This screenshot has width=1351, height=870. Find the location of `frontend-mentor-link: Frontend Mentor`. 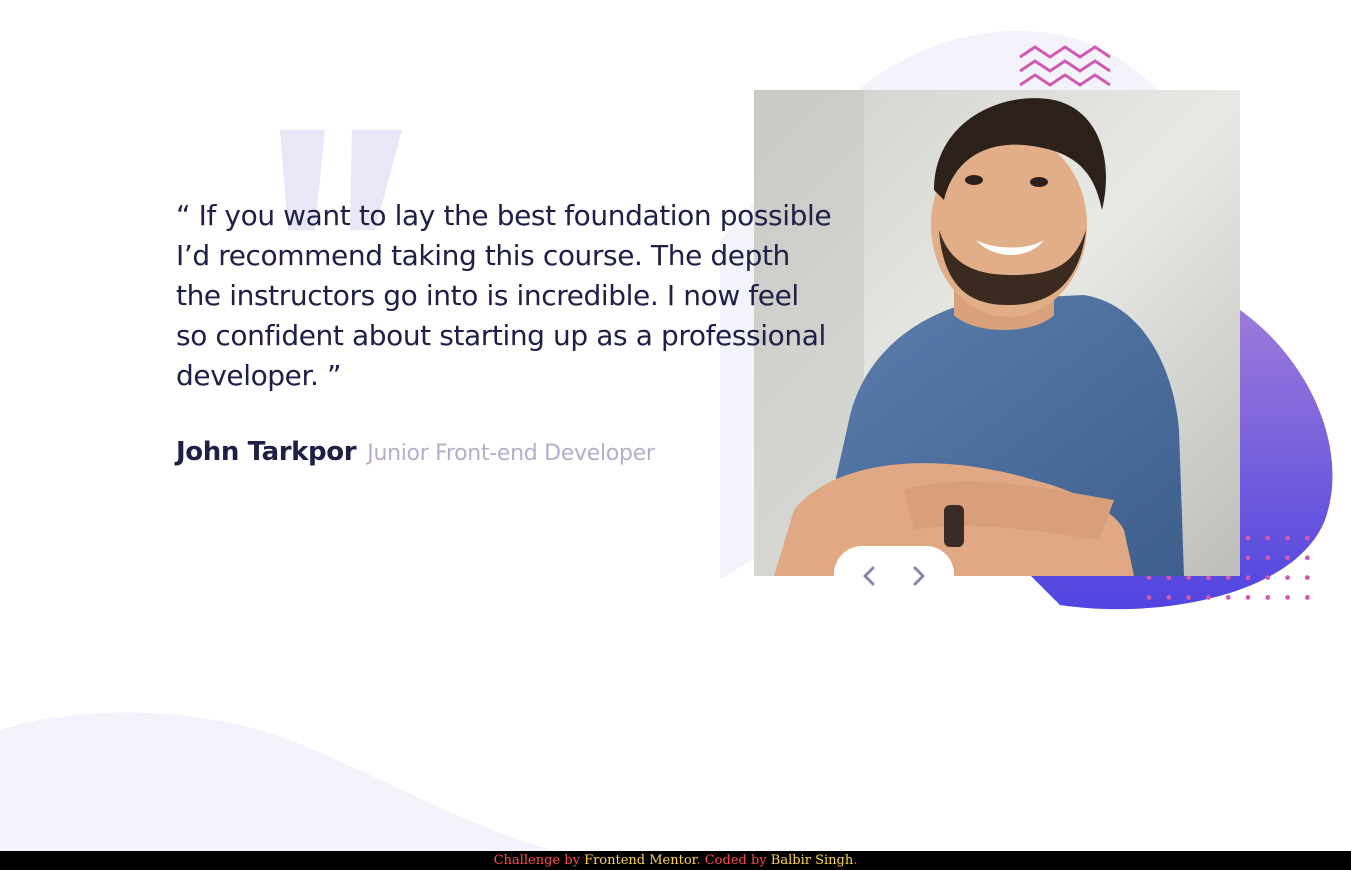

frontend-mentor-link: Frontend Mentor is located at coordinates (640, 860).